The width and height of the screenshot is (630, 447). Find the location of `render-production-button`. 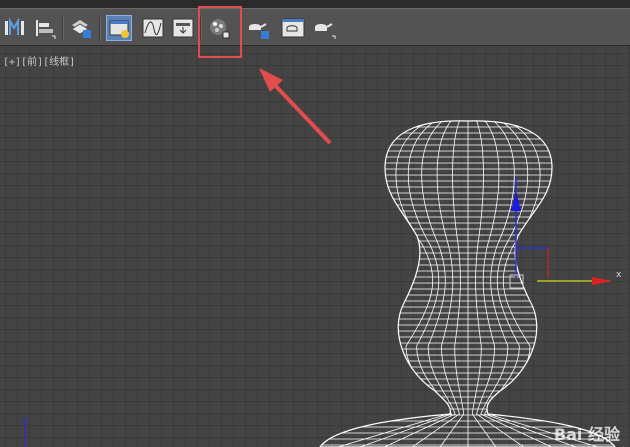

render-production-button is located at coordinates (325, 28).